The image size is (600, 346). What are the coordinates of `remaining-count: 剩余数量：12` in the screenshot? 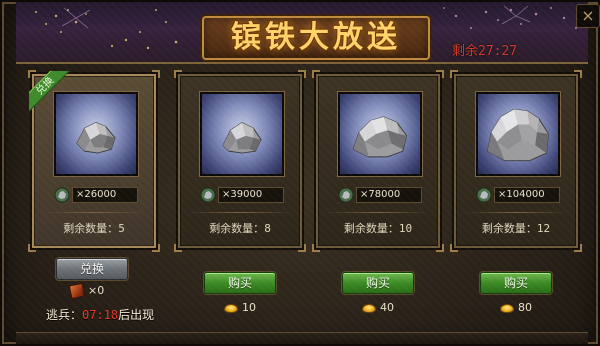 It's located at (516, 228).